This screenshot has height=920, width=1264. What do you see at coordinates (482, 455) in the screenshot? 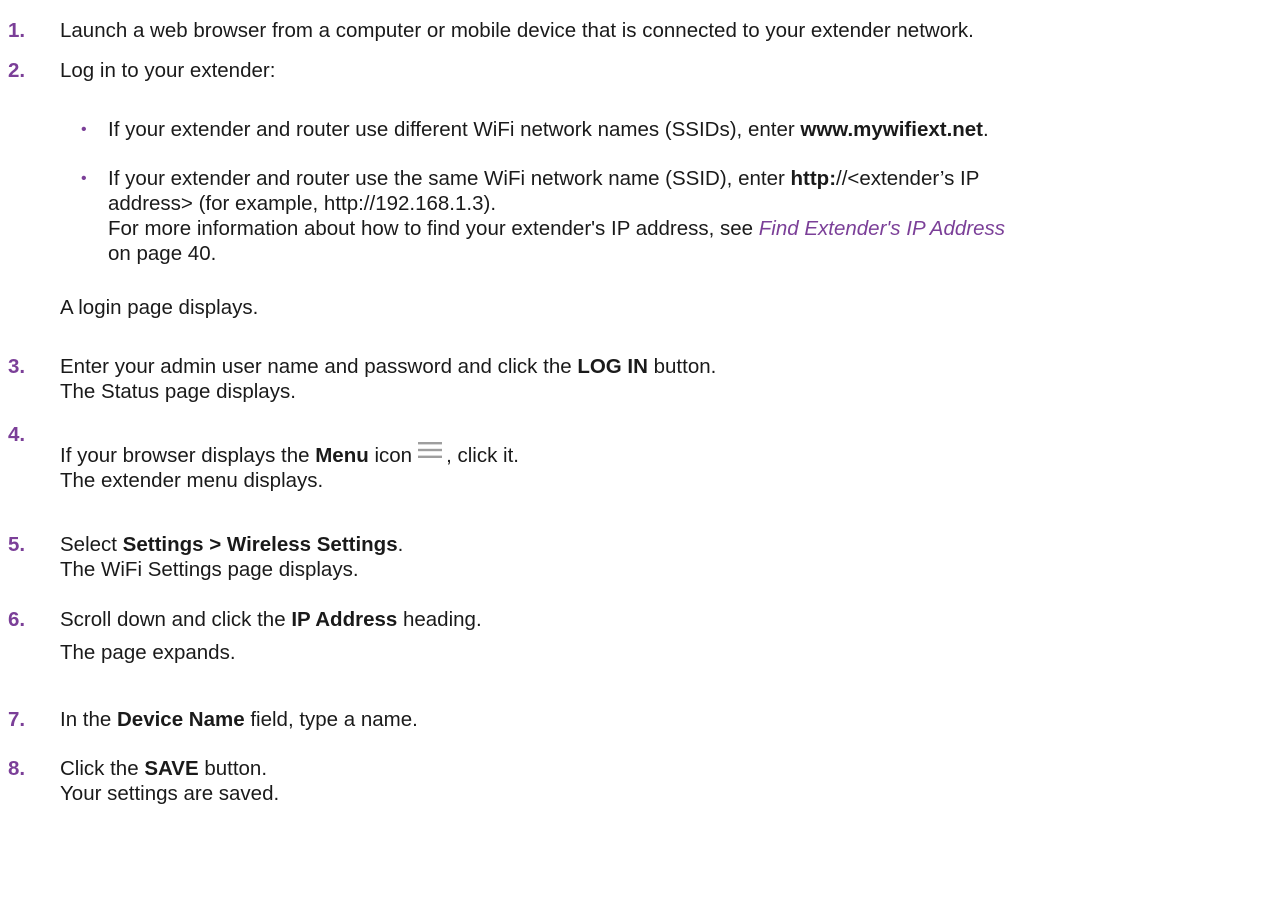
I see `step-text-part: , click it.` at bounding box center [482, 455].